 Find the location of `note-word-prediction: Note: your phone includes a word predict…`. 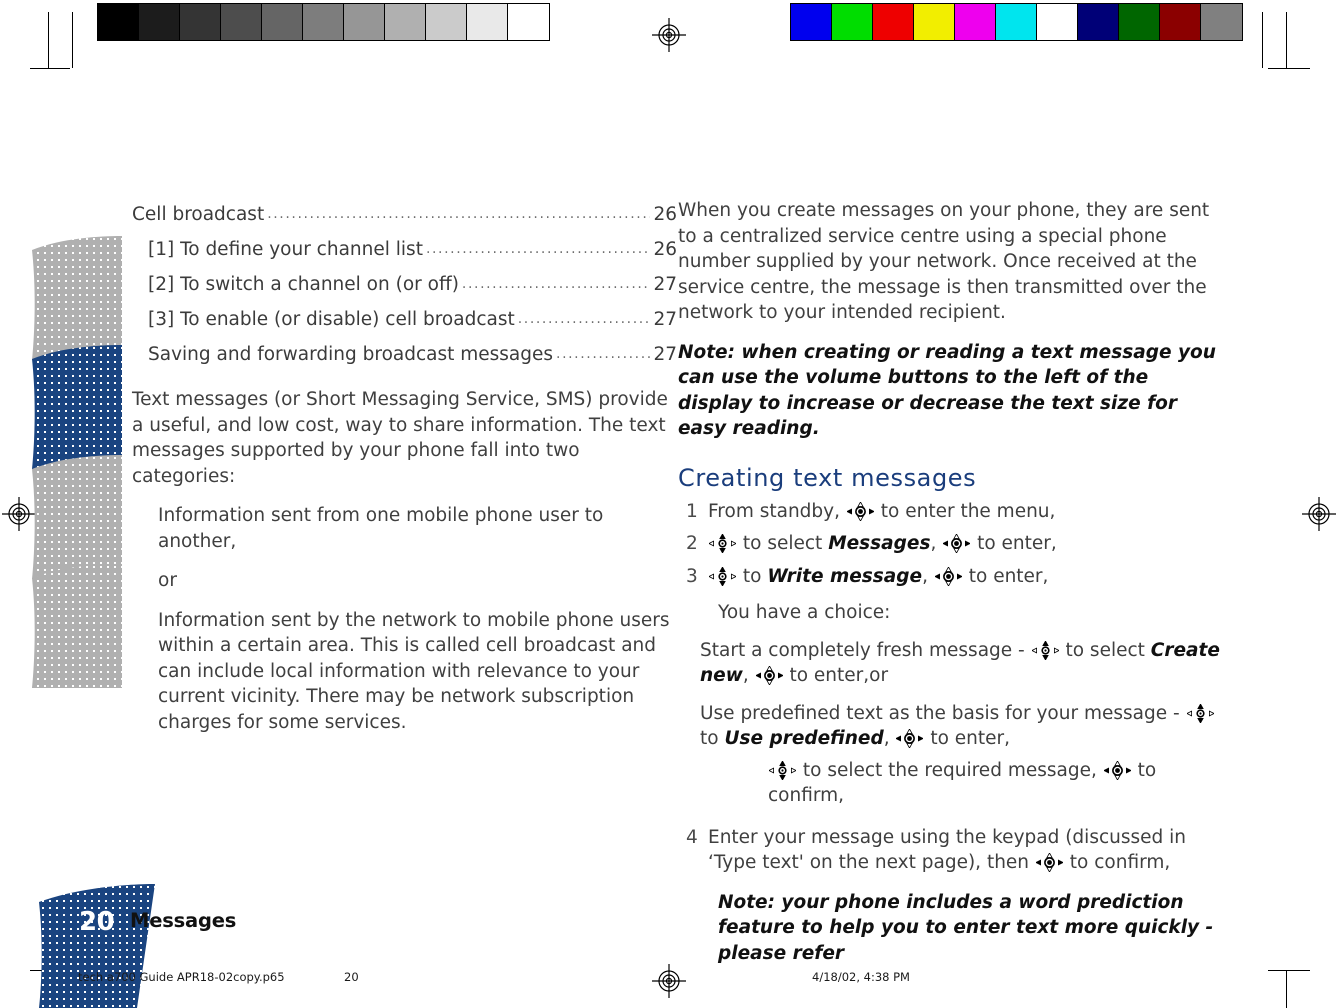

note-word-prediction: Note: your phone includes a word predict… is located at coordinates (966, 927).